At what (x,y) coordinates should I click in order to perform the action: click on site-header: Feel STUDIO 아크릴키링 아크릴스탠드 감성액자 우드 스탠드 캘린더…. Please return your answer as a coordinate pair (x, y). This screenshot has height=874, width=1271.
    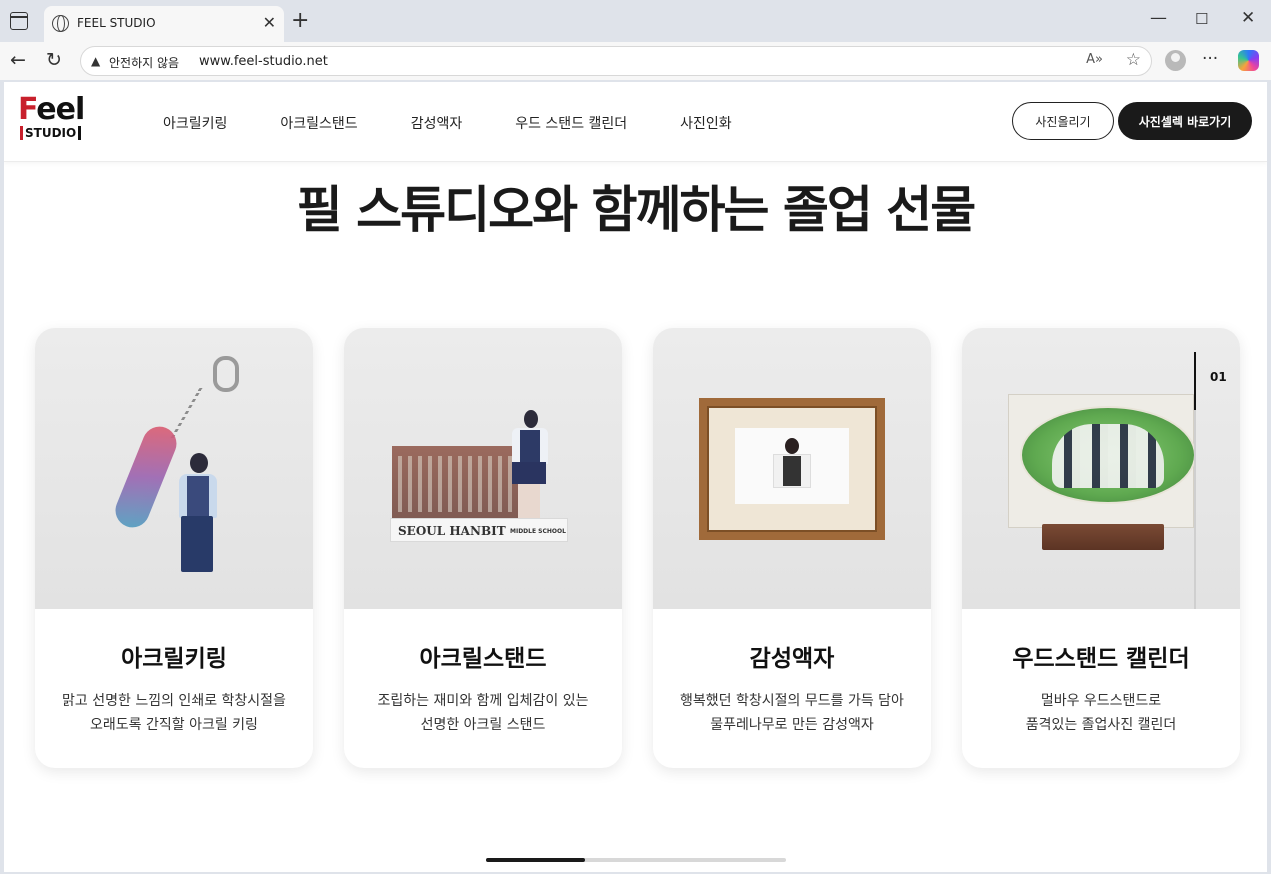
    Looking at the image, I should click on (635, 122).